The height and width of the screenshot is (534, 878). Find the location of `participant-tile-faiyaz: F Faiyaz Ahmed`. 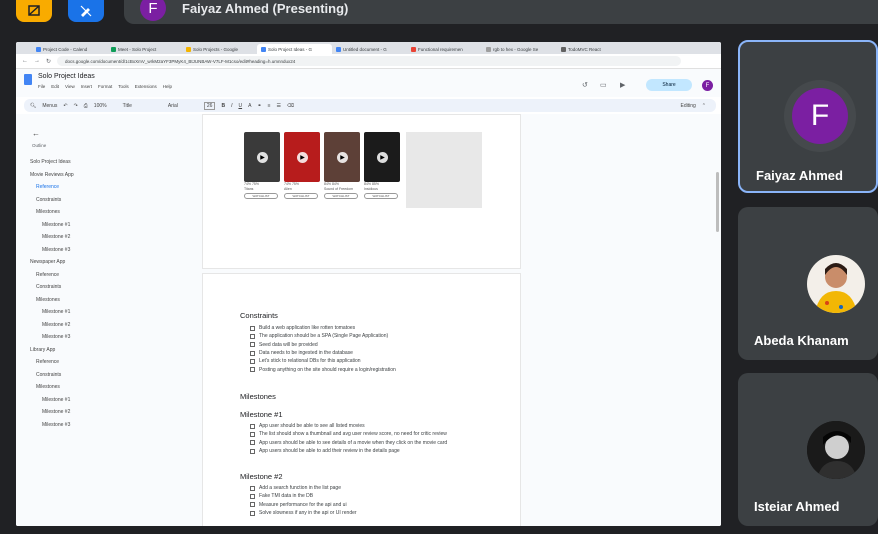

participant-tile-faiyaz: F Faiyaz Ahmed is located at coordinates (808, 116).